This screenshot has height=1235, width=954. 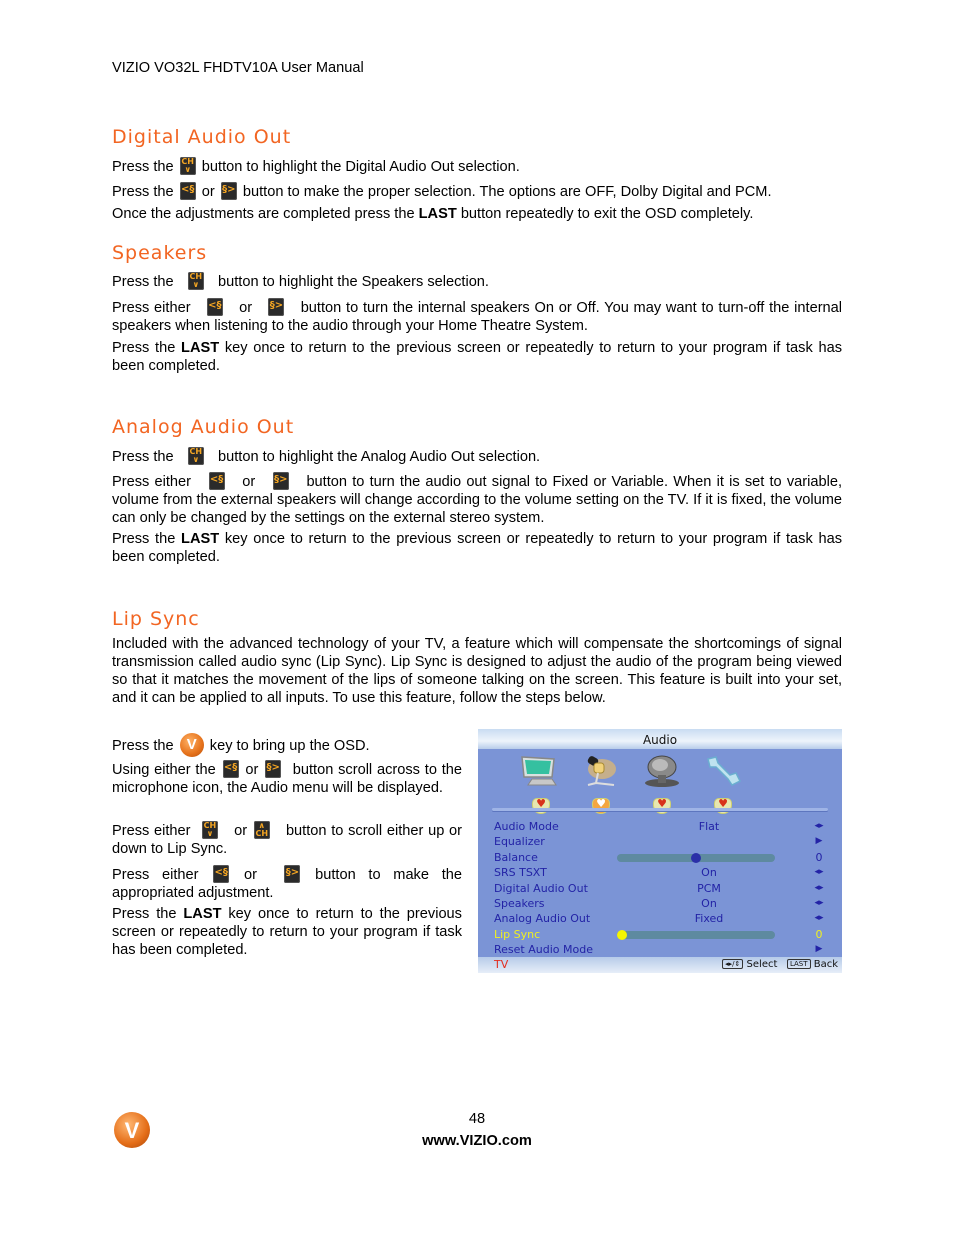 What do you see at coordinates (164, 770) in the screenshot?
I see `text: Using either the` at bounding box center [164, 770].